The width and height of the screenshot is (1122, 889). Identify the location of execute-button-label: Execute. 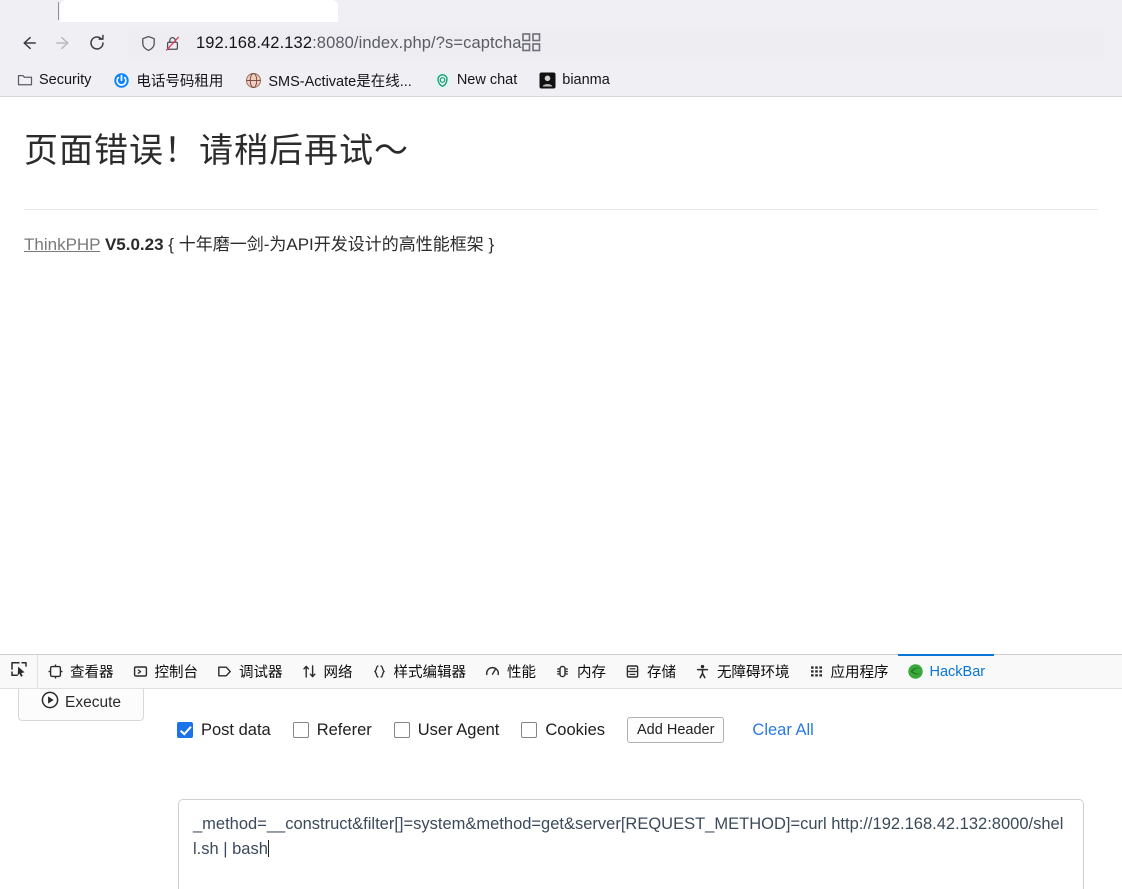
(92, 702).